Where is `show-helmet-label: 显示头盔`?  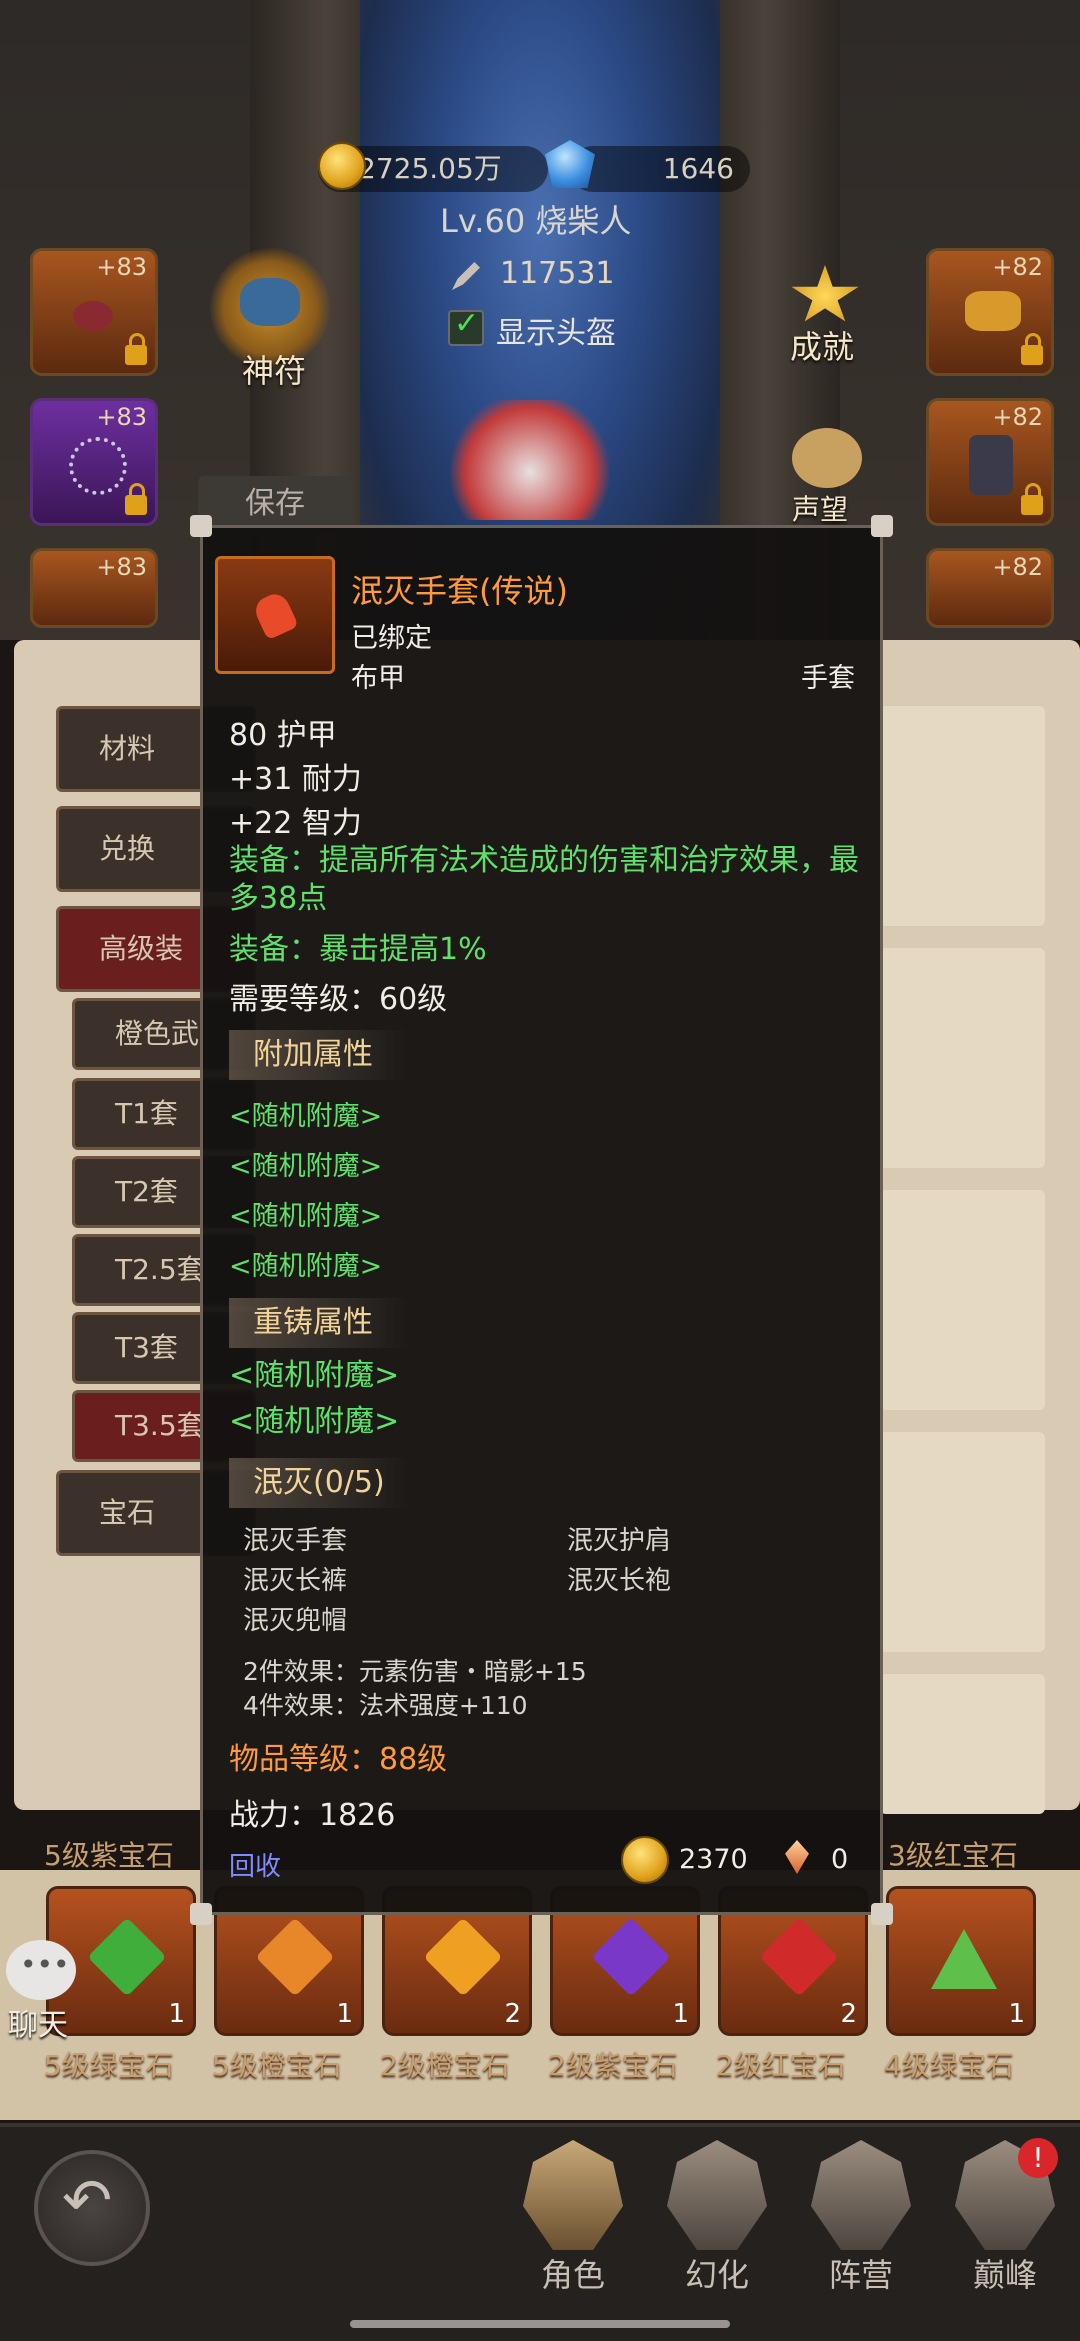
show-helmet-label: 显示头盔 is located at coordinates (556, 333).